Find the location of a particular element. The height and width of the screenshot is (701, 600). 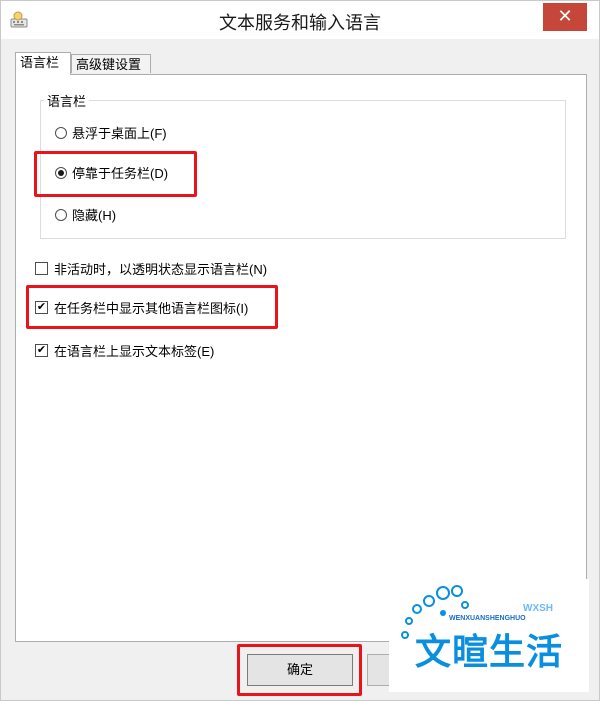

checkbox-transparent-when-inactive: 非活动时，以透明状态显示语言栏(N) is located at coordinates (151, 268).